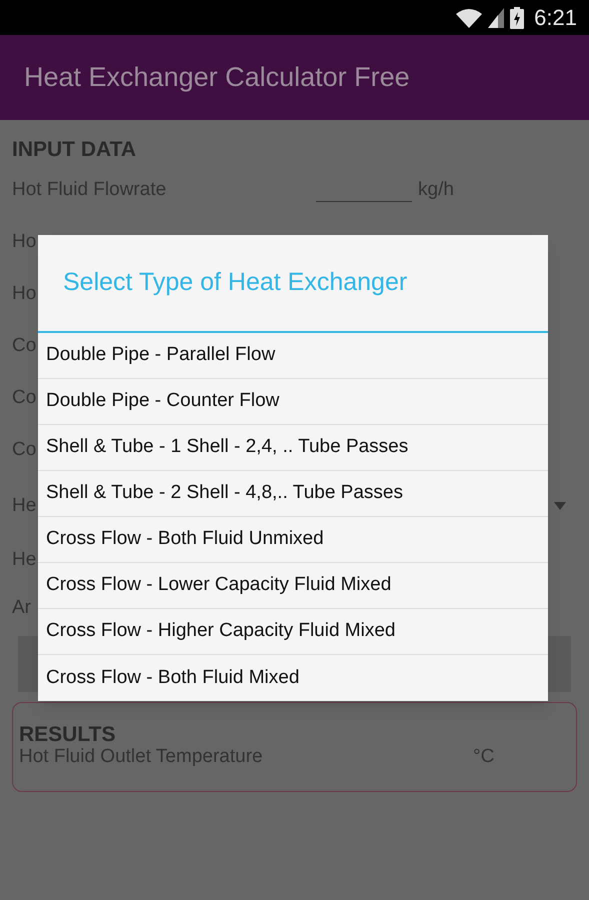 This screenshot has height=900, width=589. I want to click on dialog-option: Double Pipe - Counter Flow, so click(293, 402).